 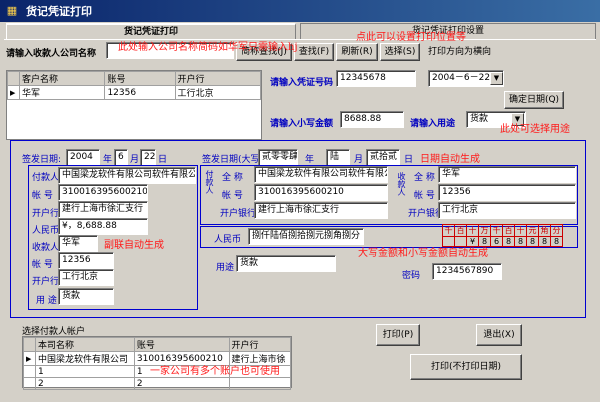 I want to click on sign-date-label: 签发日期:, so click(x=42, y=160).